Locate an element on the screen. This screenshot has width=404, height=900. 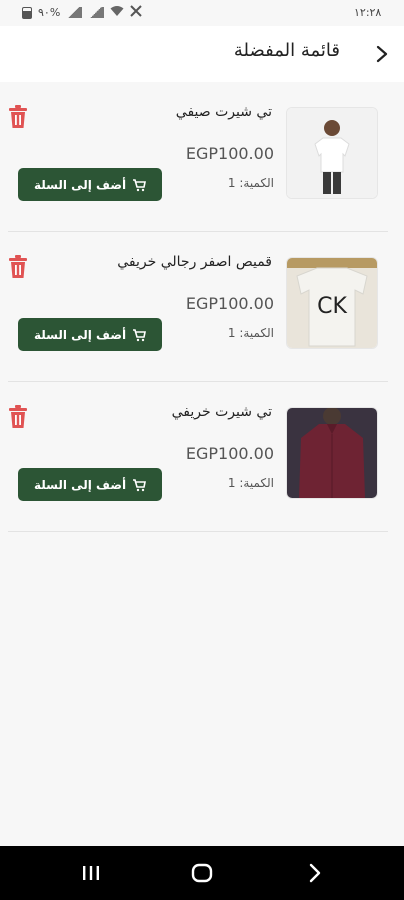
signal-icon is located at coordinates (74, 12).